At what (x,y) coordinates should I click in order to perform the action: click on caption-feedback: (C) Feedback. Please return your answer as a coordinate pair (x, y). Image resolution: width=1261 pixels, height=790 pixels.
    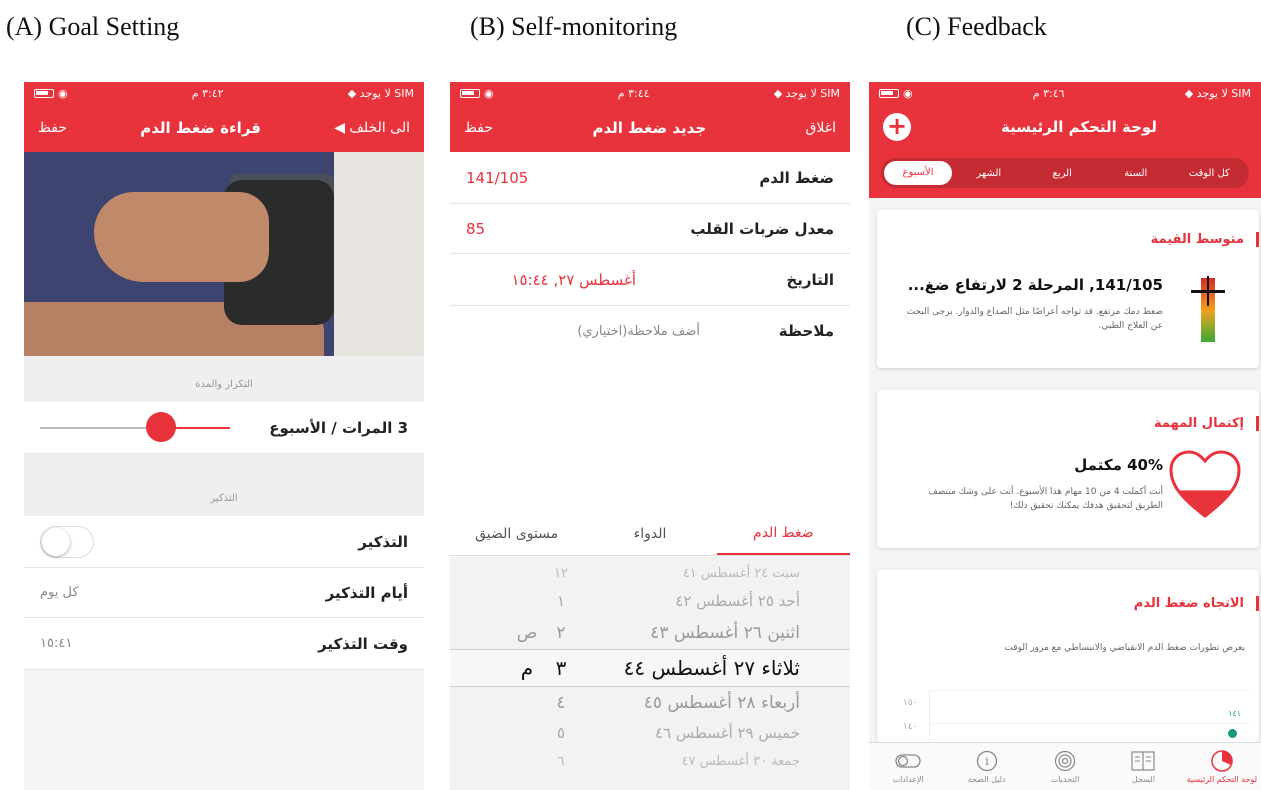
    Looking at the image, I should click on (976, 26).